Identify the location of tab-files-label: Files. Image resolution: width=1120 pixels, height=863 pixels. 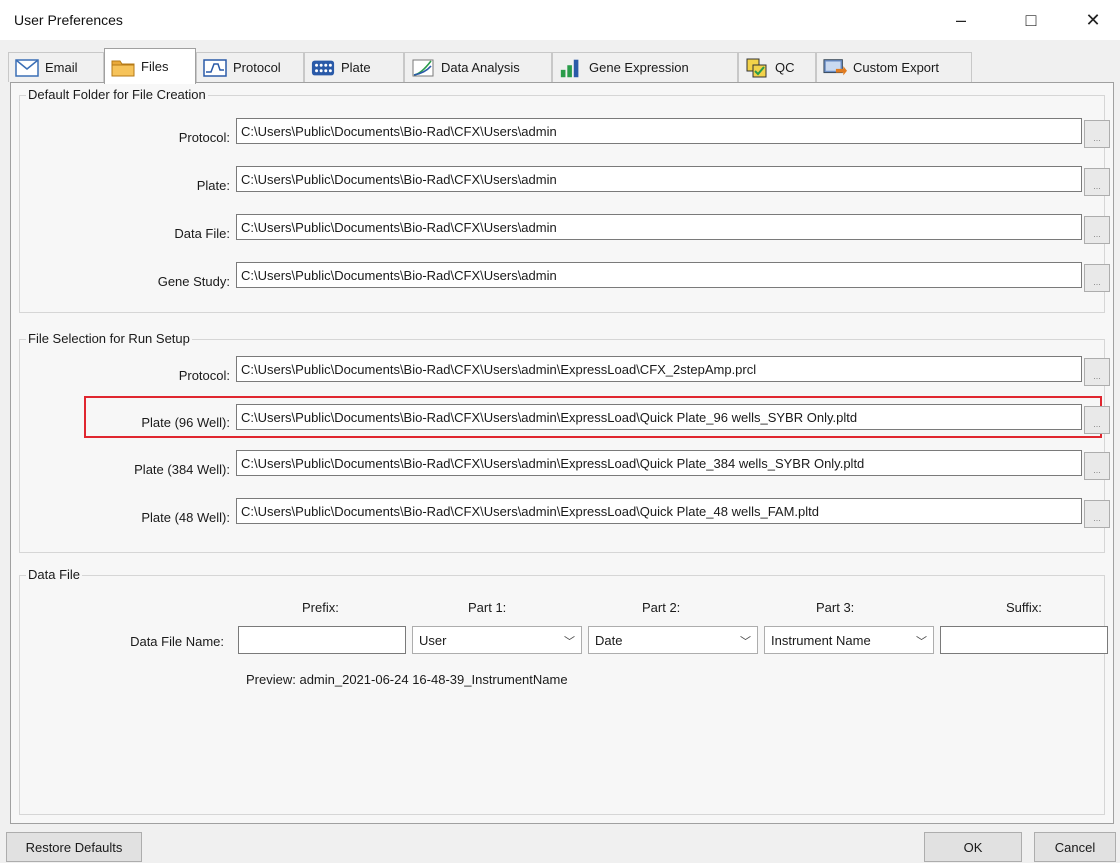
(155, 66).